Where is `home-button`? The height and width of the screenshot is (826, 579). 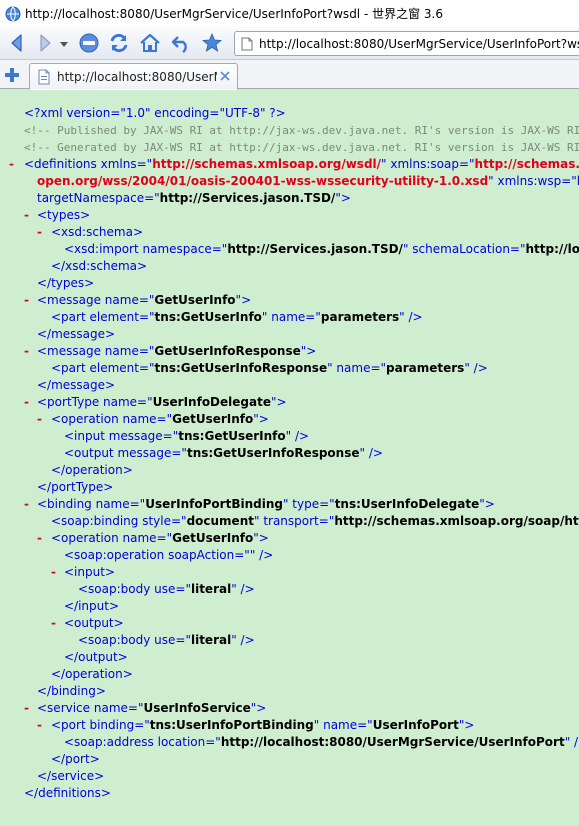 home-button is located at coordinates (150, 43).